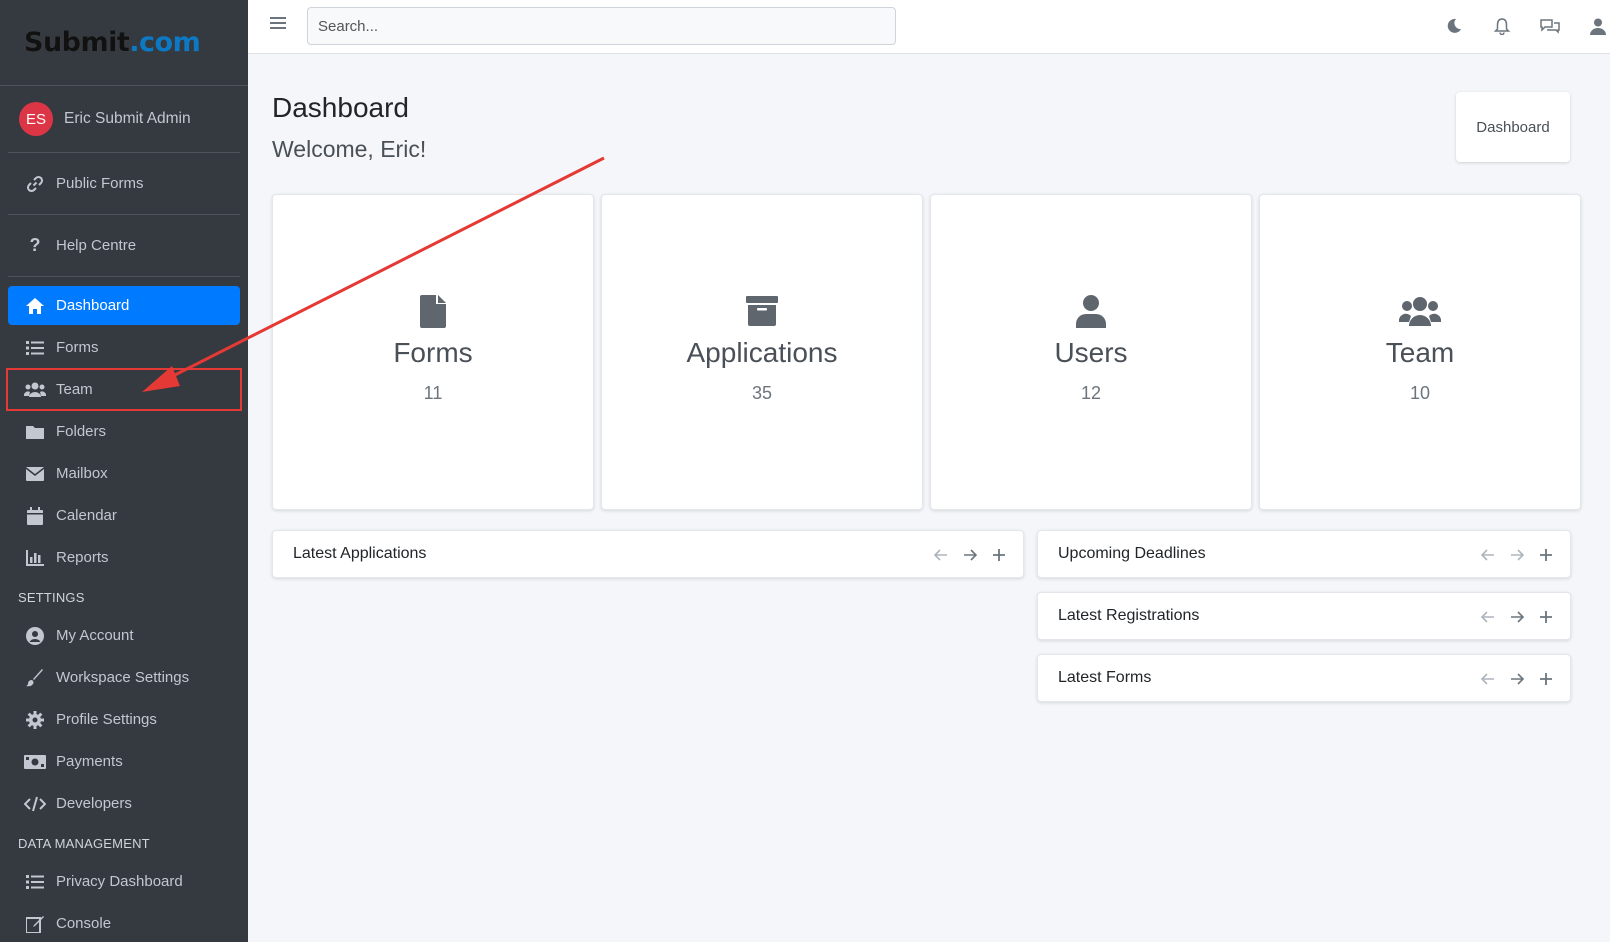 The height and width of the screenshot is (942, 1610). What do you see at coordinates (1091, 311) in the screenshot?
I see `user-icon` at bounding box center [1091, 311].